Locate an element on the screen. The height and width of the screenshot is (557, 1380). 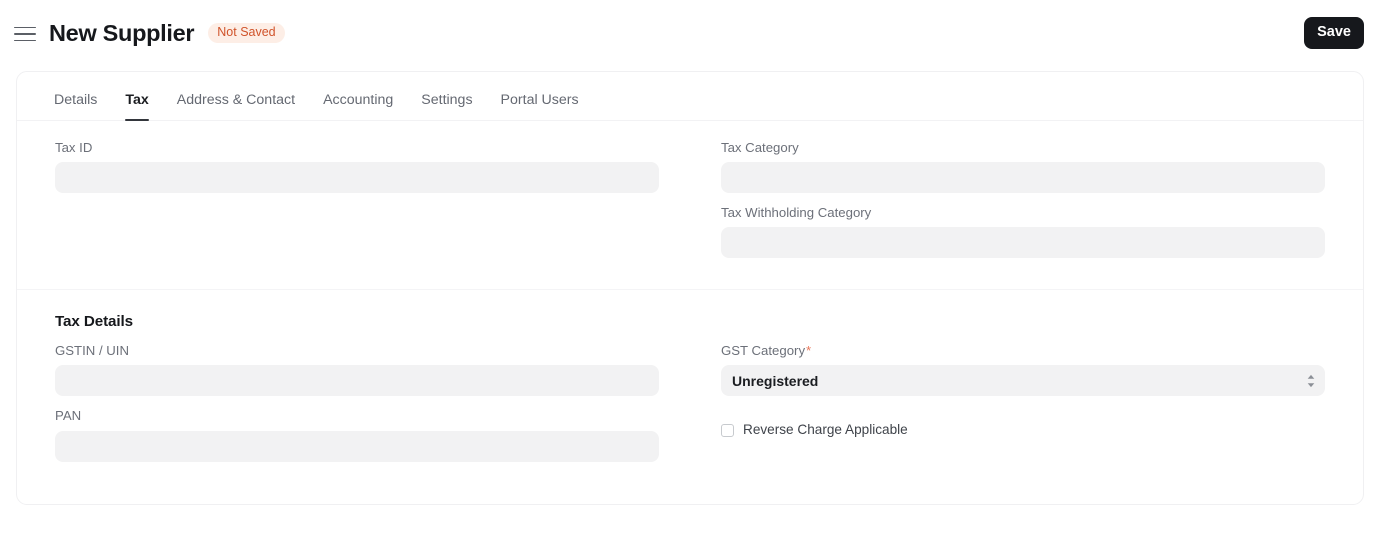
gst-category-select: Unregistered is located at coordinates (1023, 381).